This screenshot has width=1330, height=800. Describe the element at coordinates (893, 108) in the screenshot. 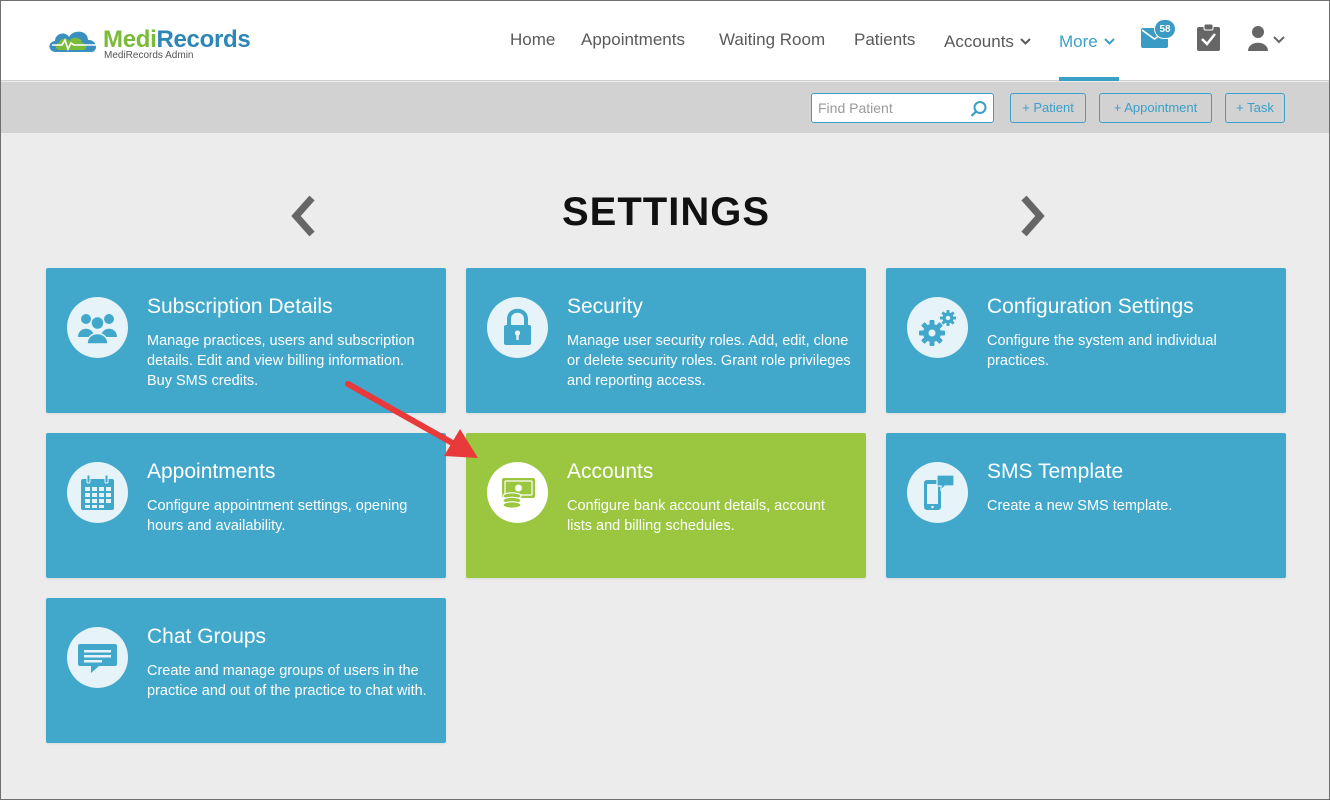

I see `find-patient-input` at that location.